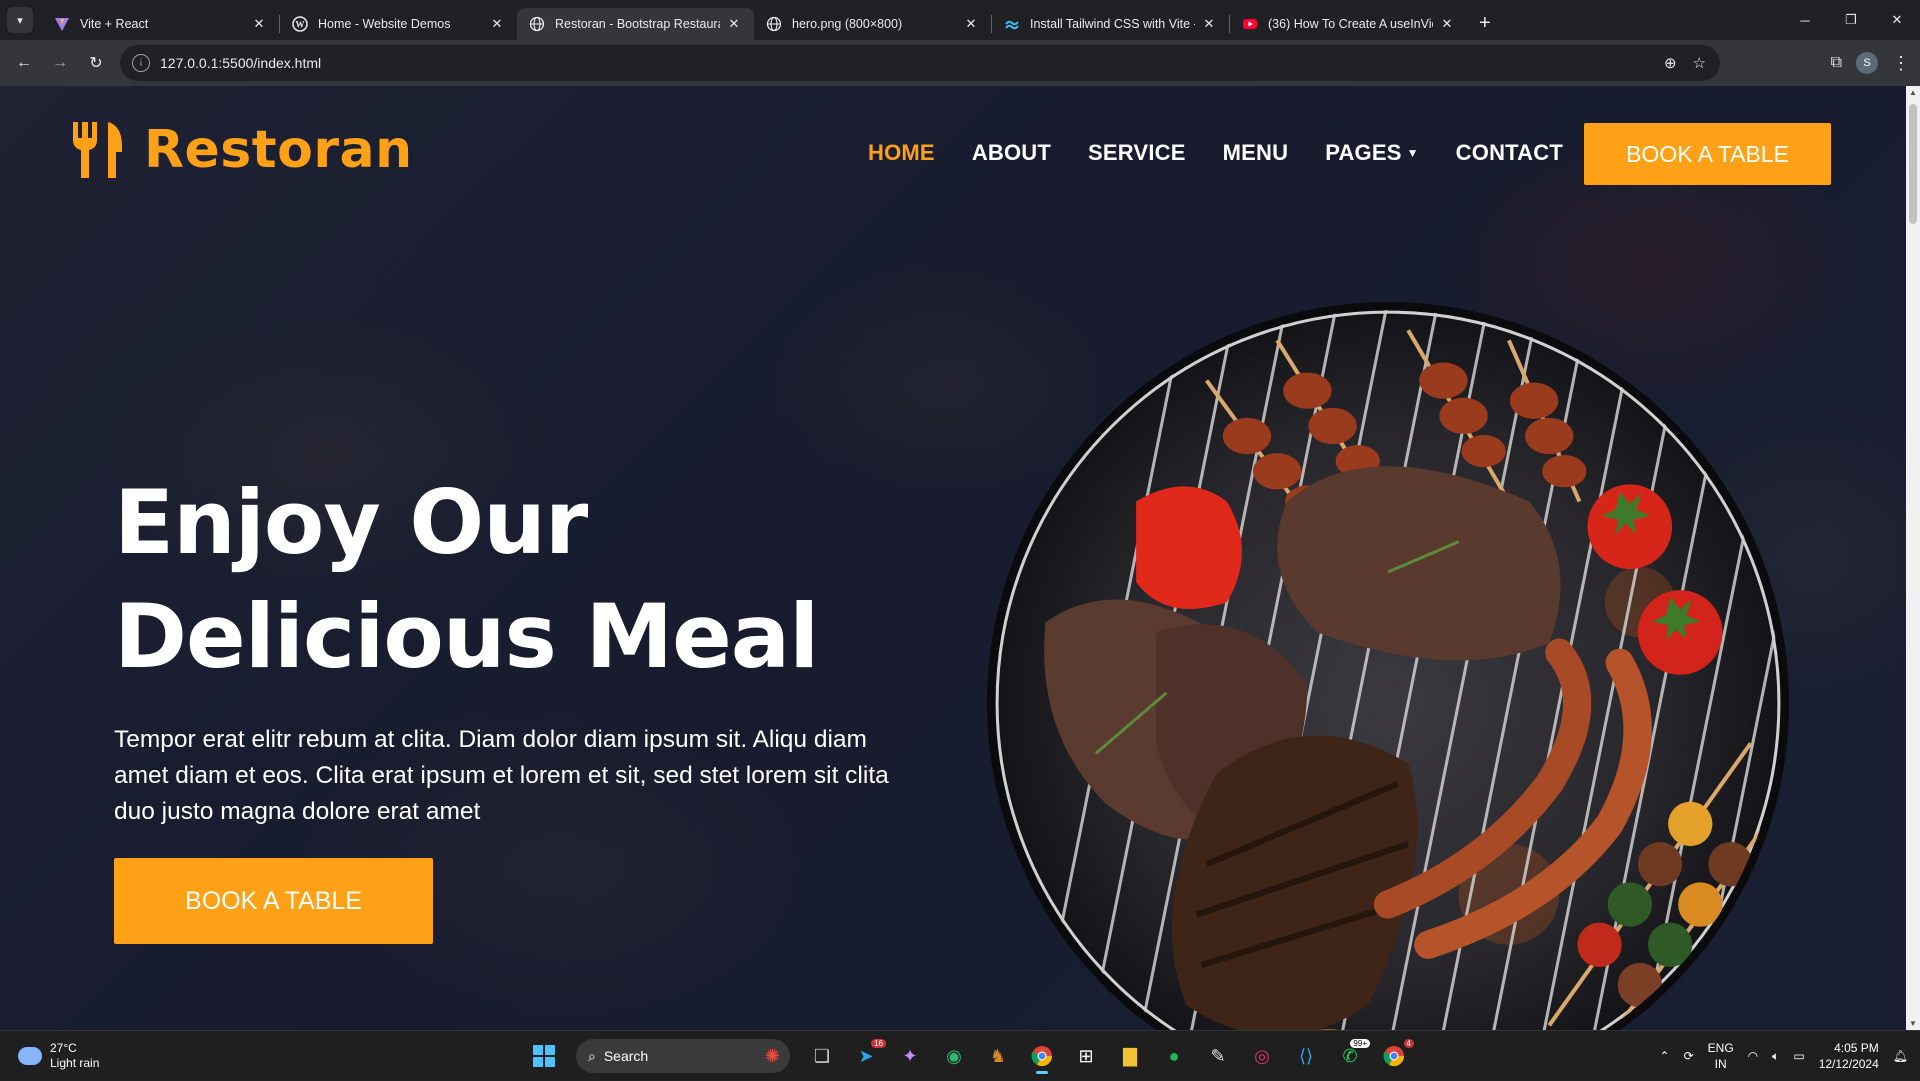  I want to click on toolbar-right: ⧉ S ⋮, so click(1875, 63).